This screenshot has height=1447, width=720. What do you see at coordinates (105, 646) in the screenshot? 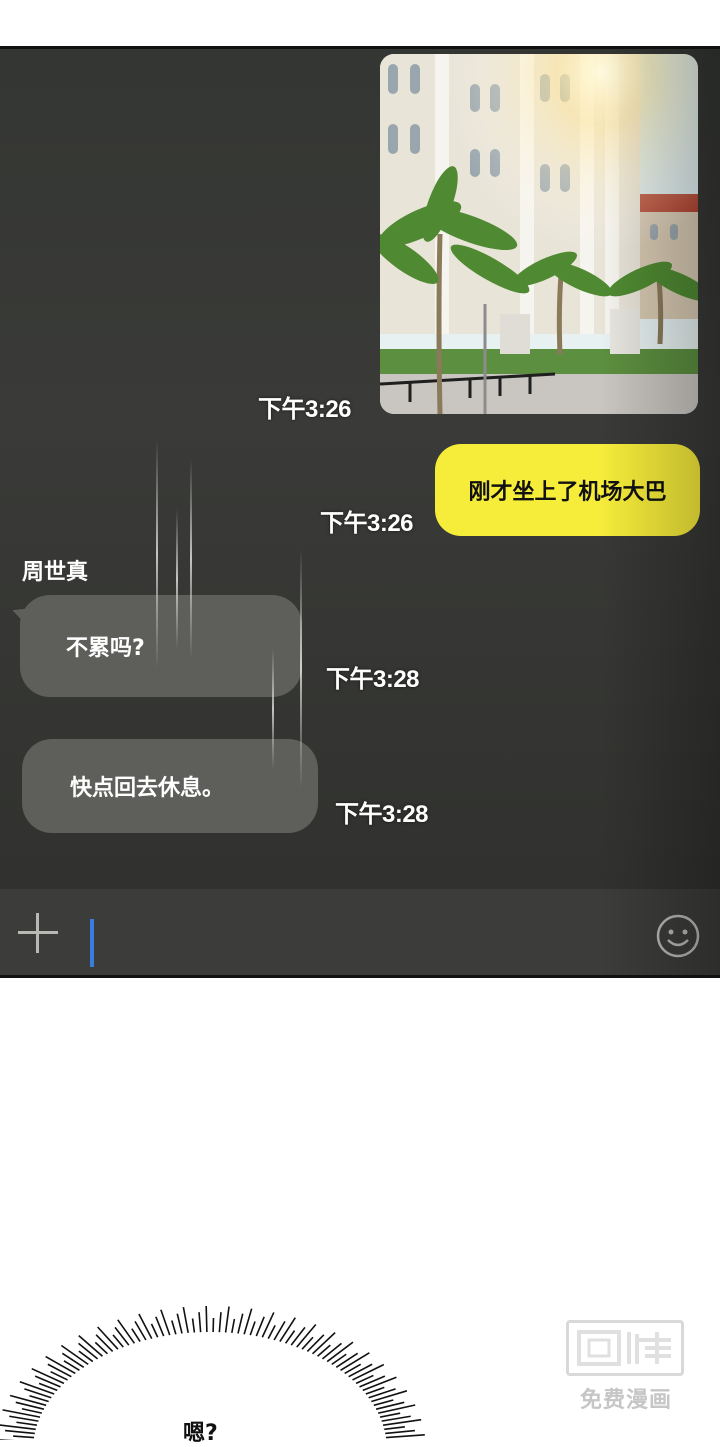
I see `message-text: 不累吗?` at bounding box center [105, 646].